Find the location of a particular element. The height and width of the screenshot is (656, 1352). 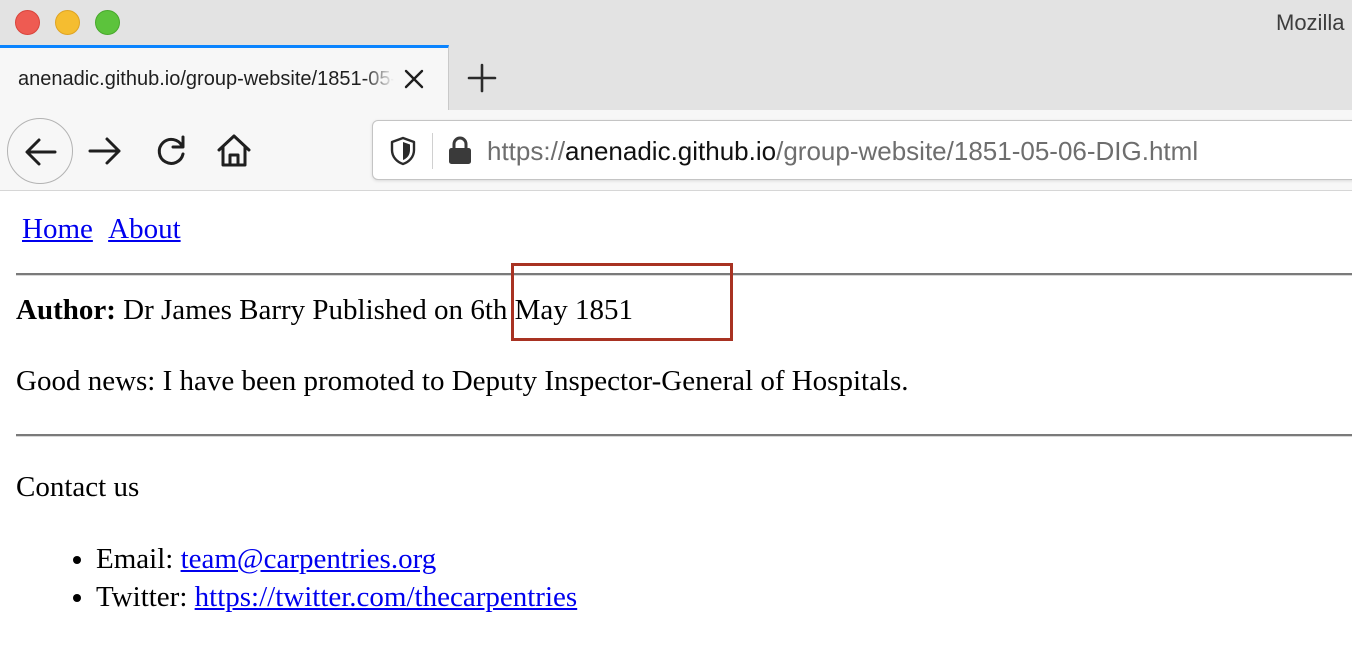

maximize-window-button is located at coordinates (107, 22).